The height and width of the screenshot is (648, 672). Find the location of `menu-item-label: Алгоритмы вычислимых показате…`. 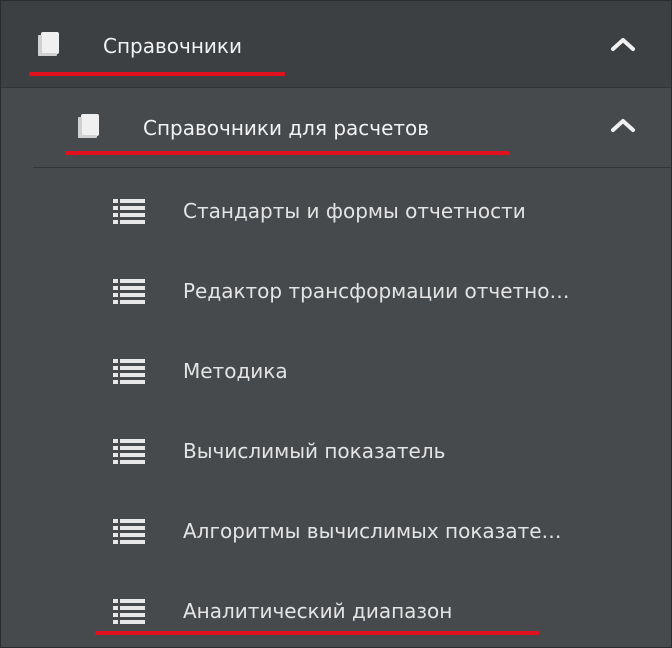

menu-item-label: Алгоритмы вычислимых показате… is located at coordinates (372, 531).